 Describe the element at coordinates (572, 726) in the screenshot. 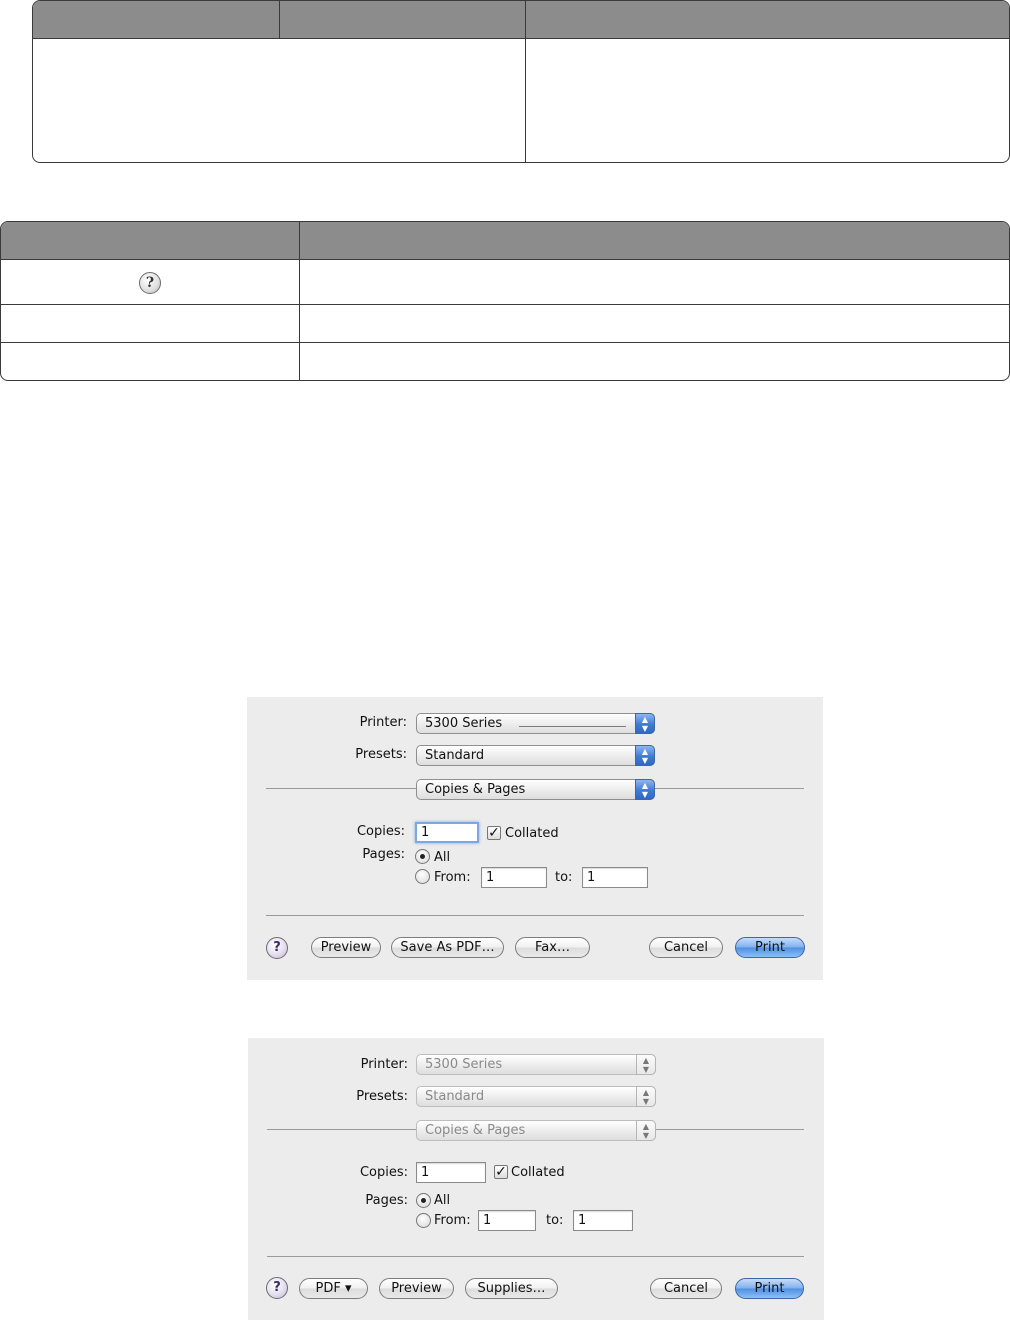

I see `popup-divider-line` at that location.